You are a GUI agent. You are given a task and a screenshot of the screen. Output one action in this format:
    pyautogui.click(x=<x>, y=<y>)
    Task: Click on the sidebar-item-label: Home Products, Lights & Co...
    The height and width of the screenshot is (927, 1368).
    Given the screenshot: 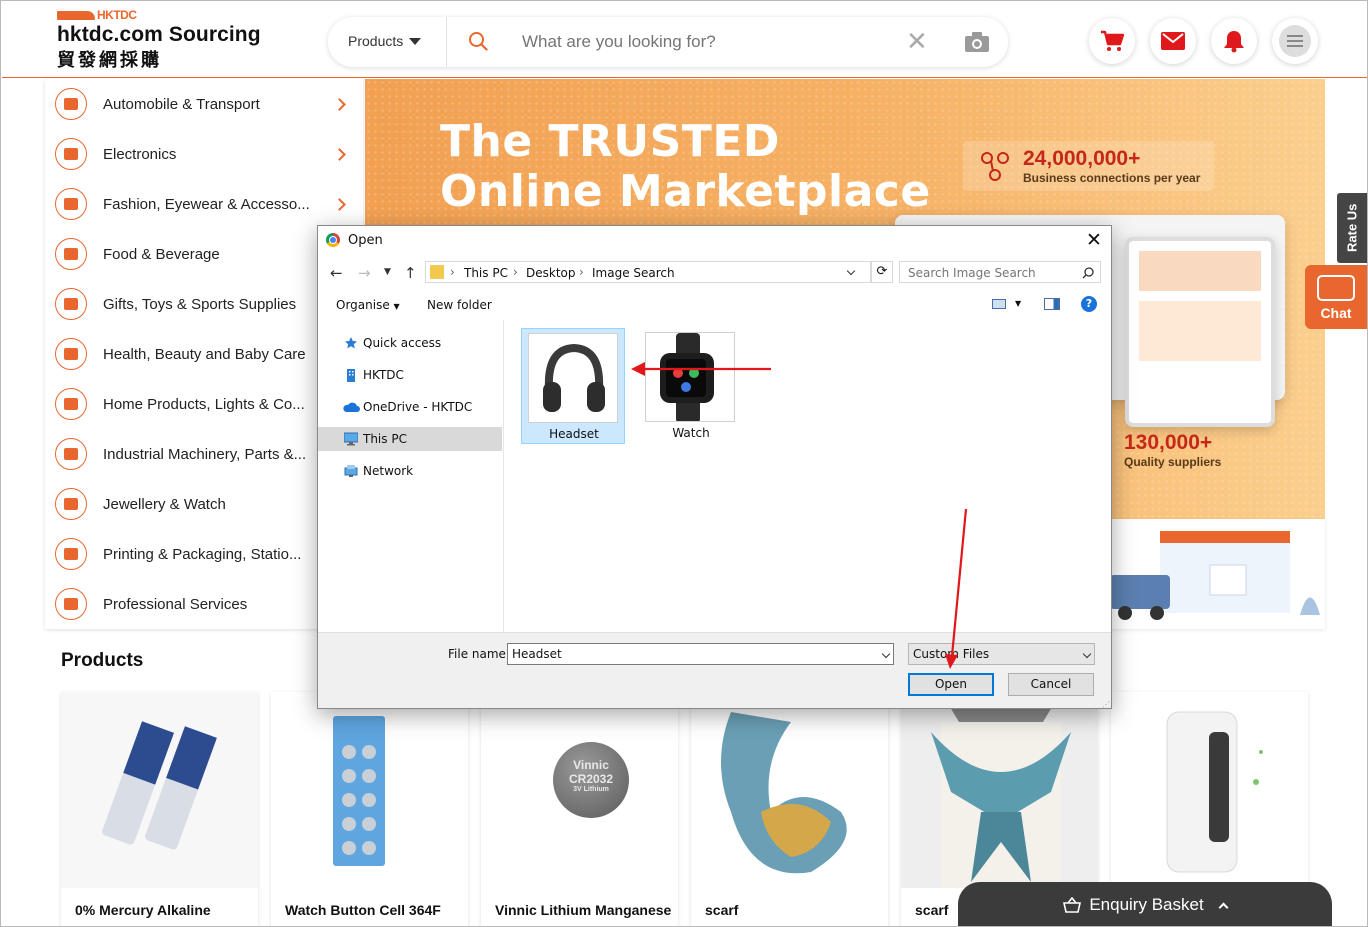 What is the action you would take?
    pyautogui.click(x=204, y=404)
    